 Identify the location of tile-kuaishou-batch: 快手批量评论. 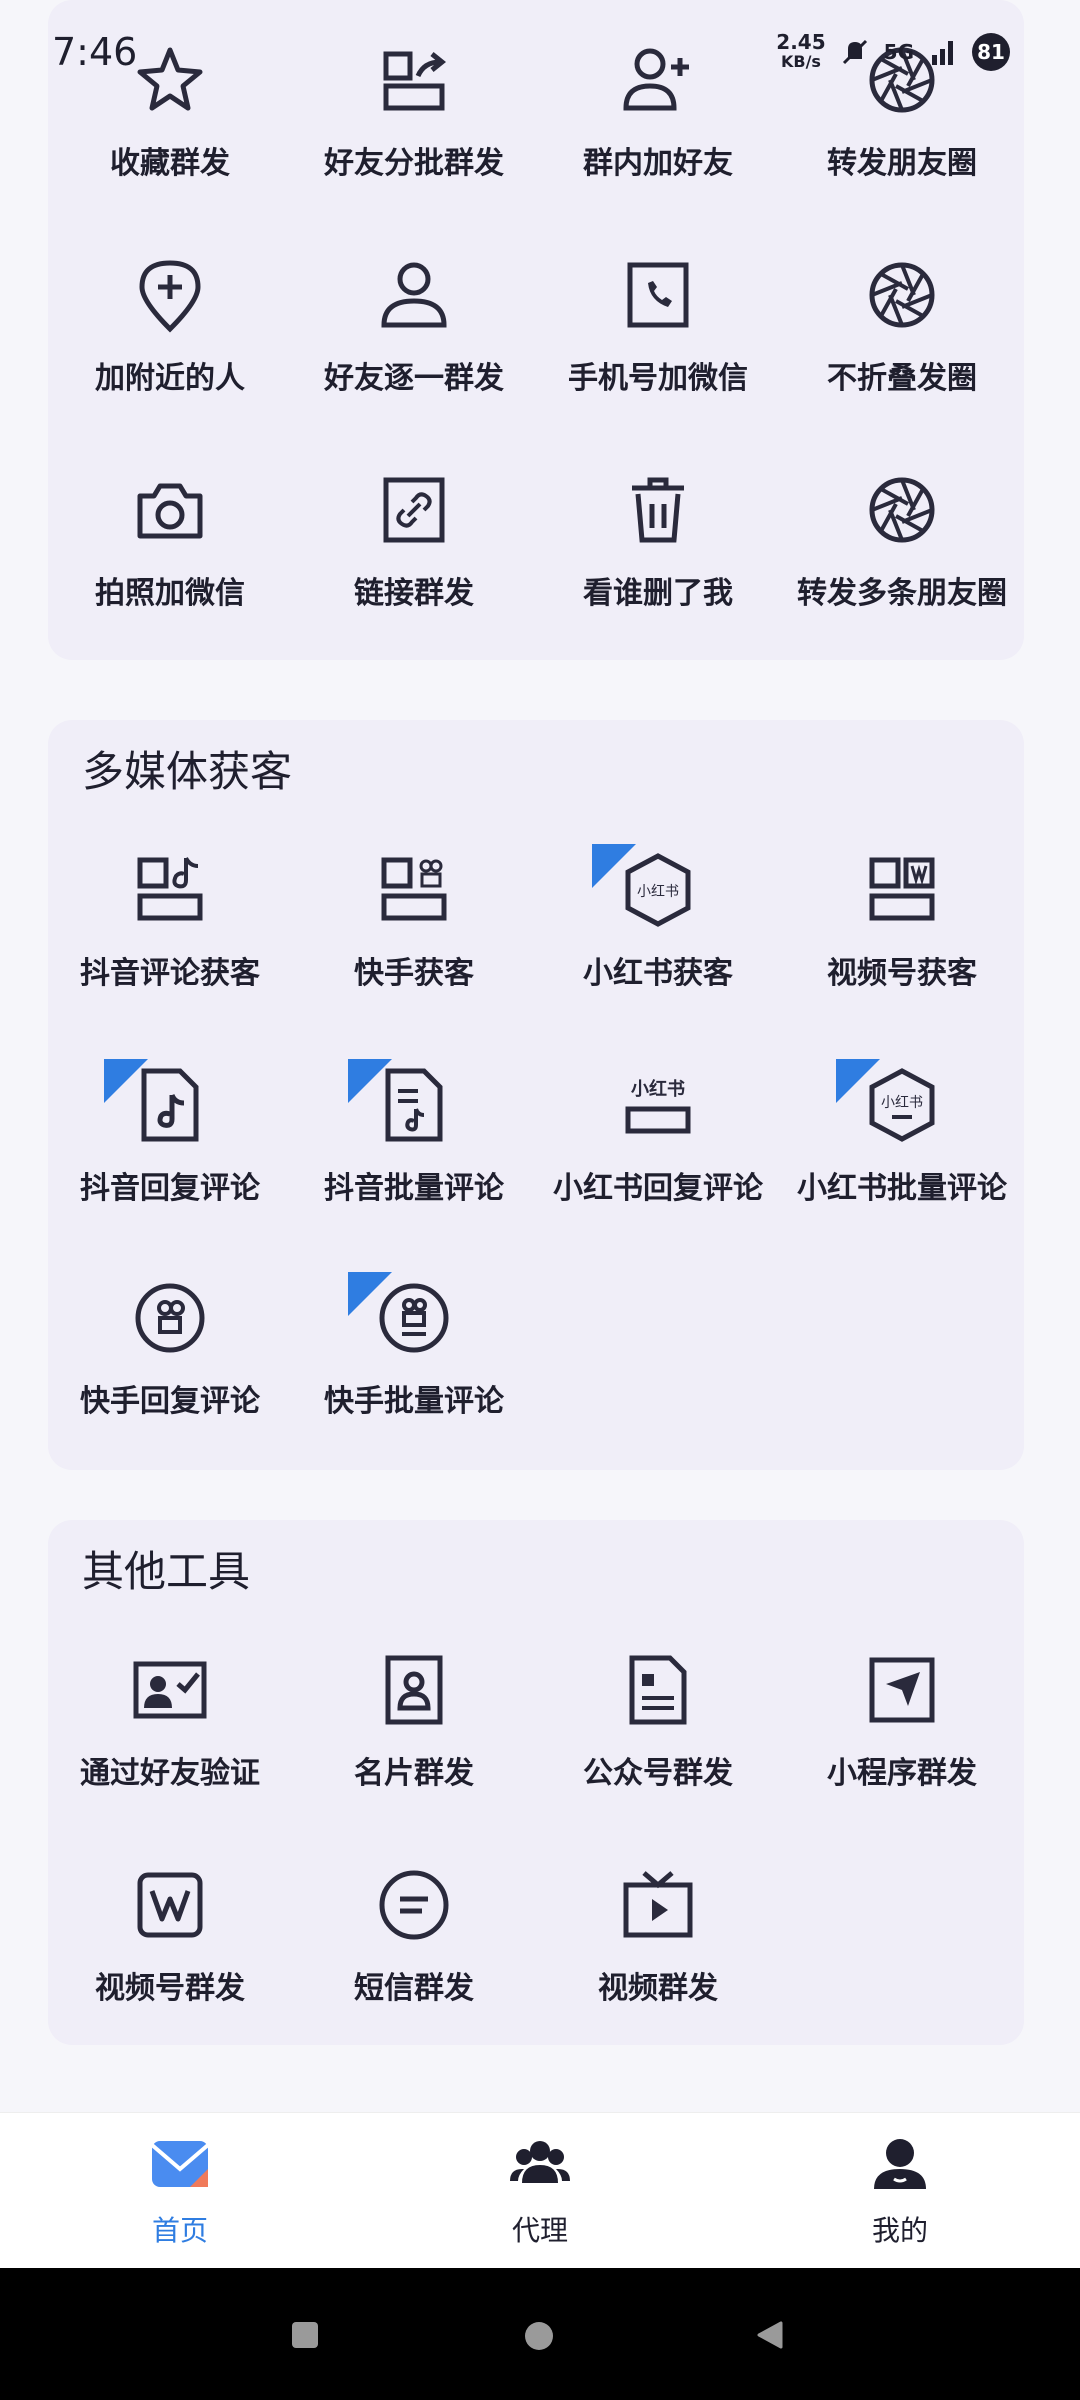
(414, 1360).